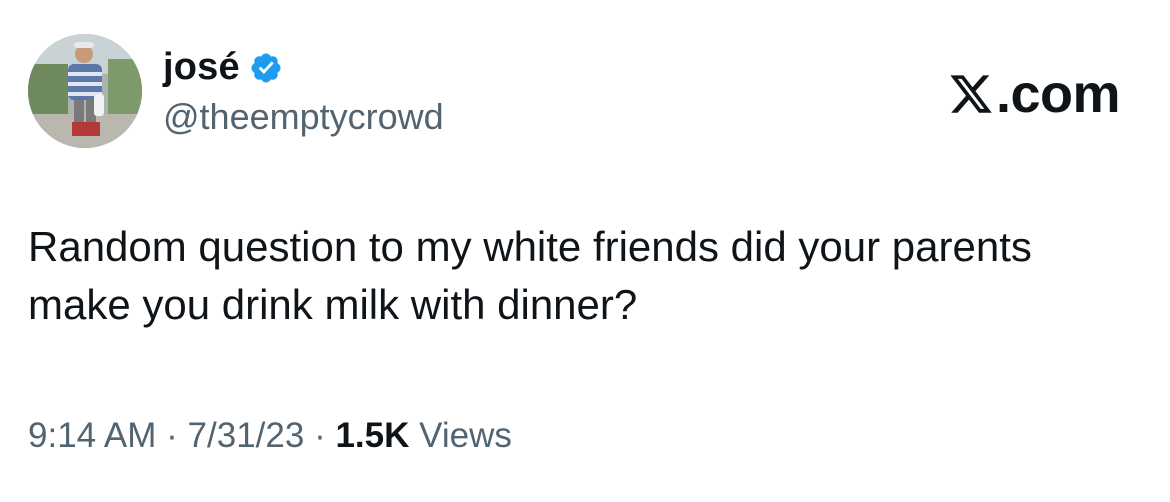 The image size is (1170, 502). I want to click on brand-label: .com, so click(1058, 94).